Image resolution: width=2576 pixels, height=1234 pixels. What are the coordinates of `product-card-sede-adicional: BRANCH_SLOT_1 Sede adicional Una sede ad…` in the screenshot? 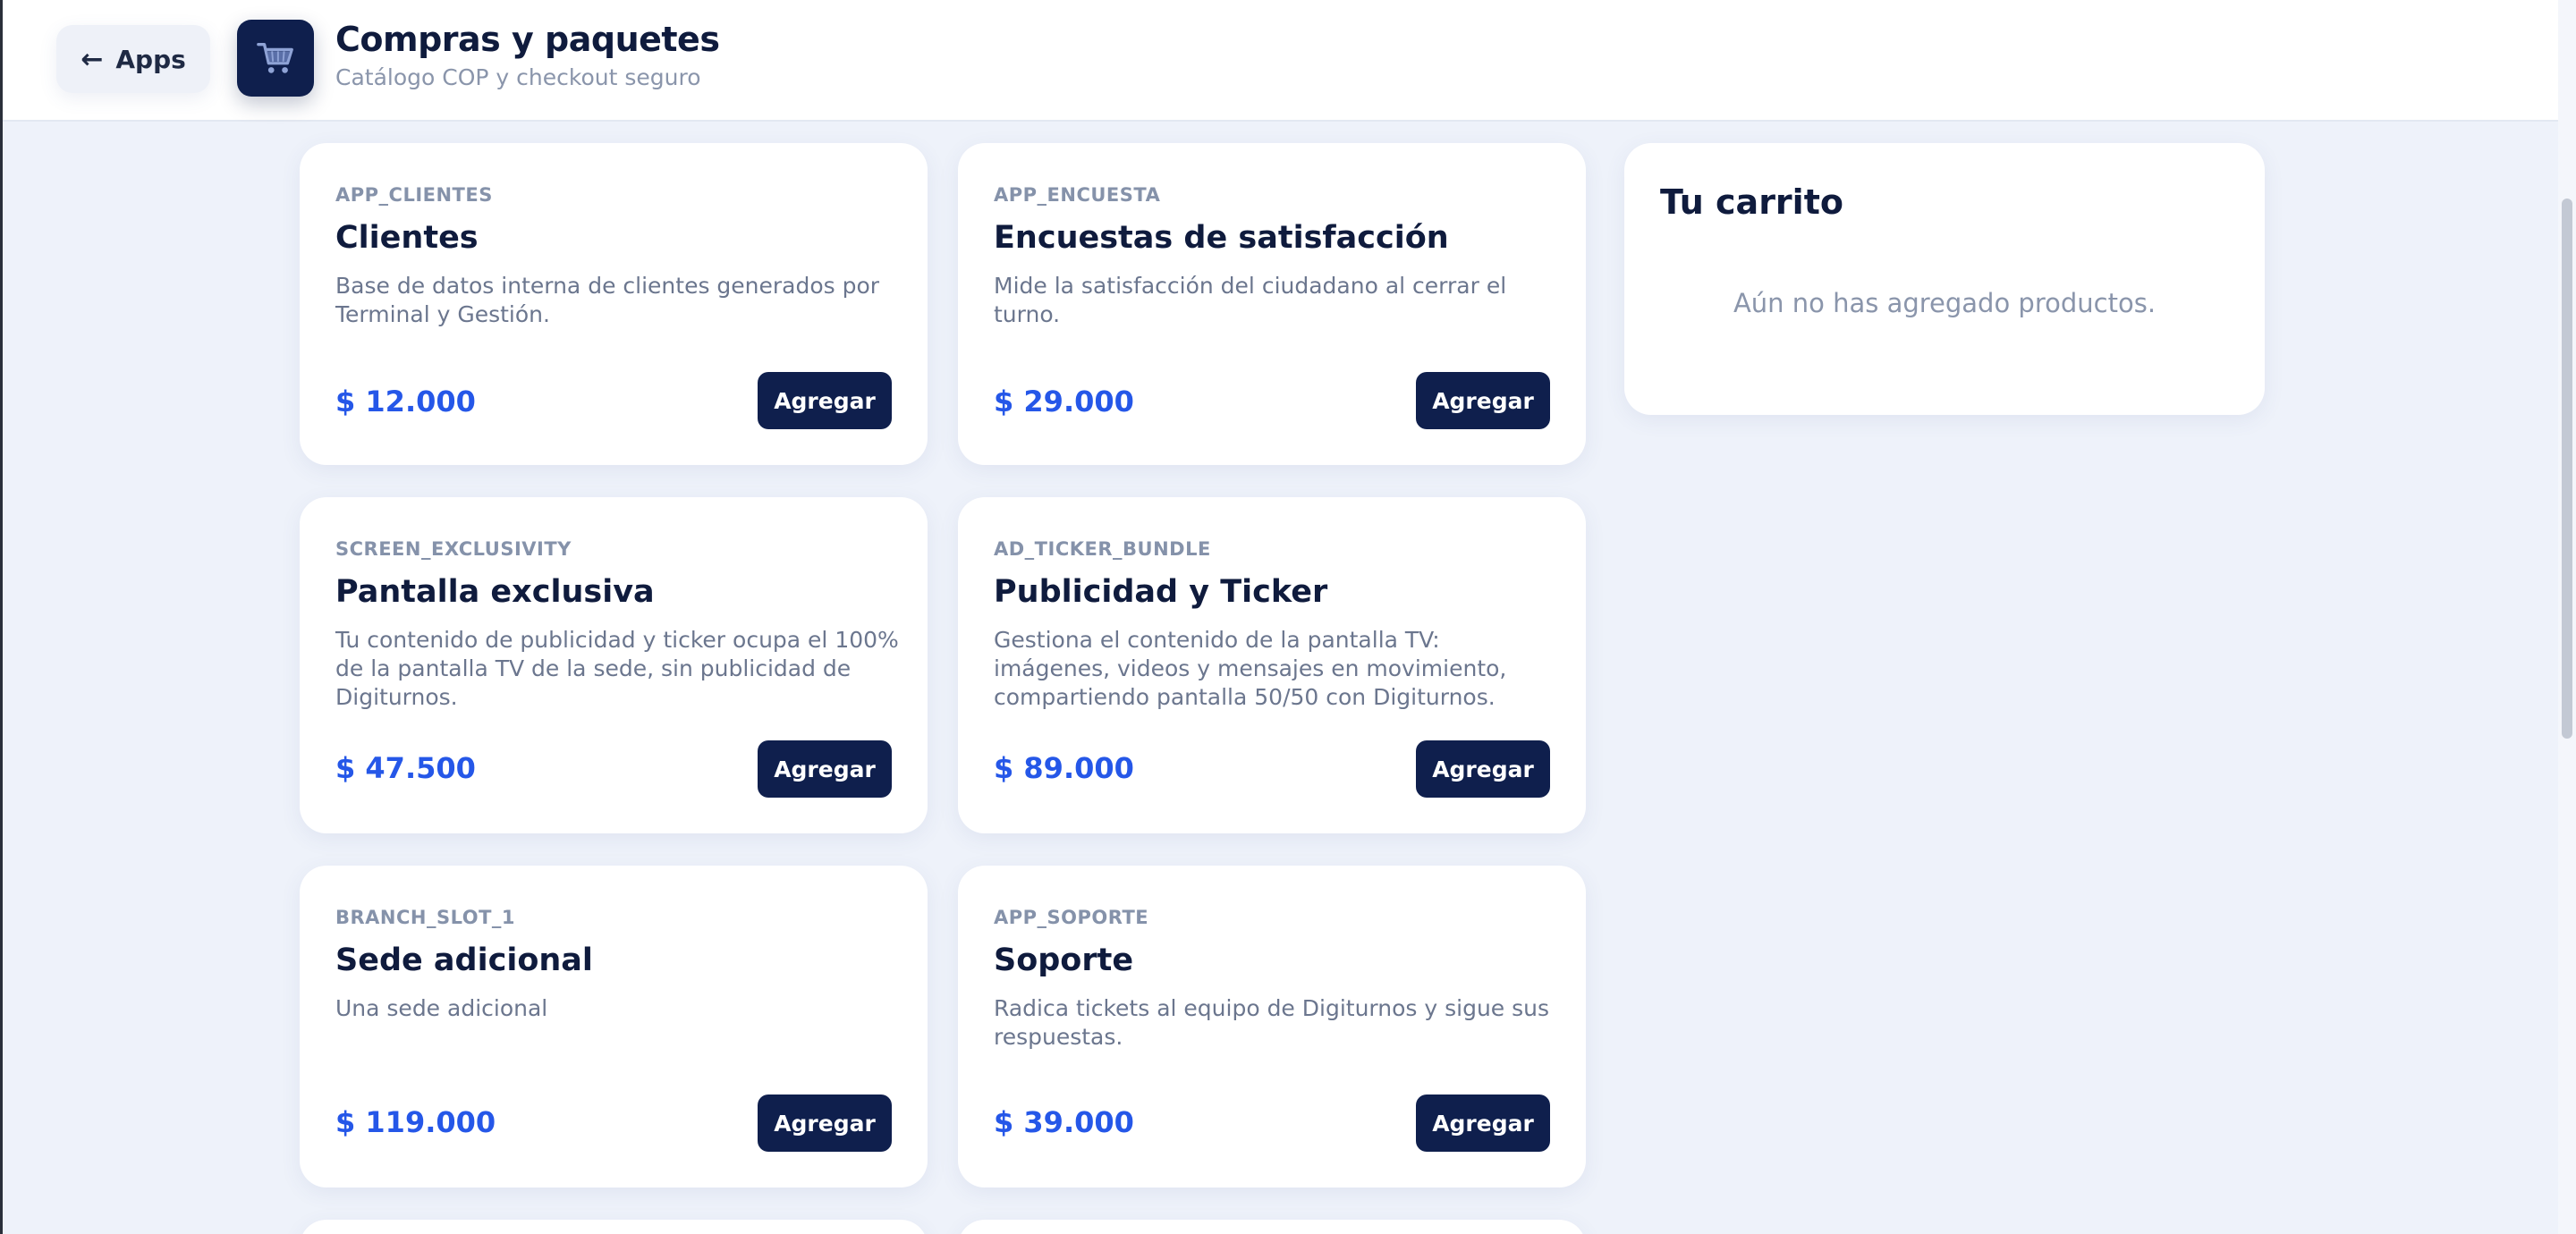 It's located at (614, 1027).